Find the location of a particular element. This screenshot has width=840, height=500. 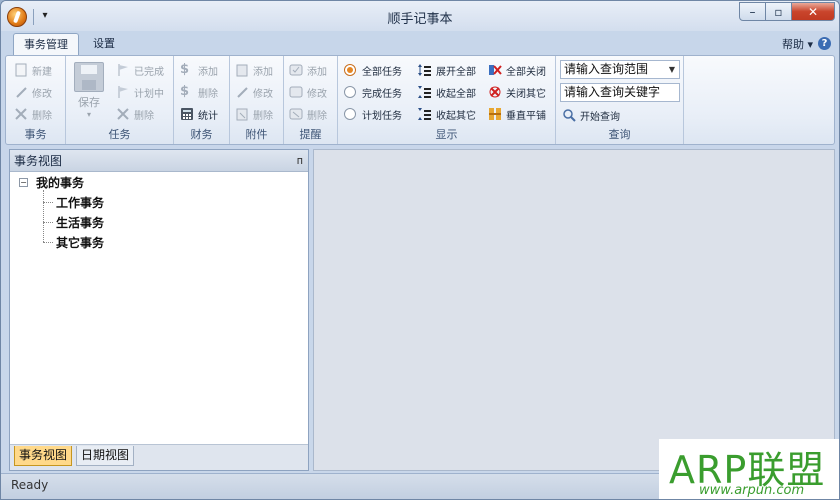

help-icon: ? is located at coordinates (824, 43).